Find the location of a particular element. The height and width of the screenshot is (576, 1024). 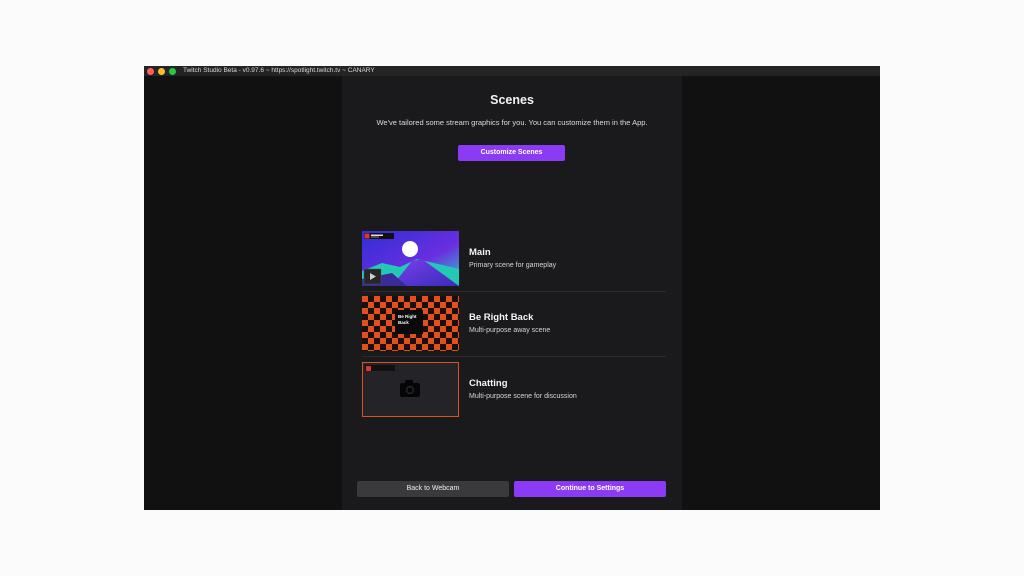

scene-description: Multi-purpose away scene is located at coordinates (510, 330).